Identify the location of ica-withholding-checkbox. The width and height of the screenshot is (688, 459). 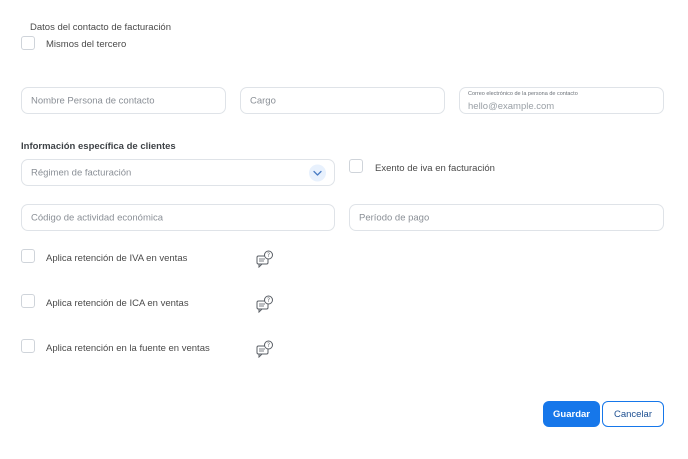
(28, 301).